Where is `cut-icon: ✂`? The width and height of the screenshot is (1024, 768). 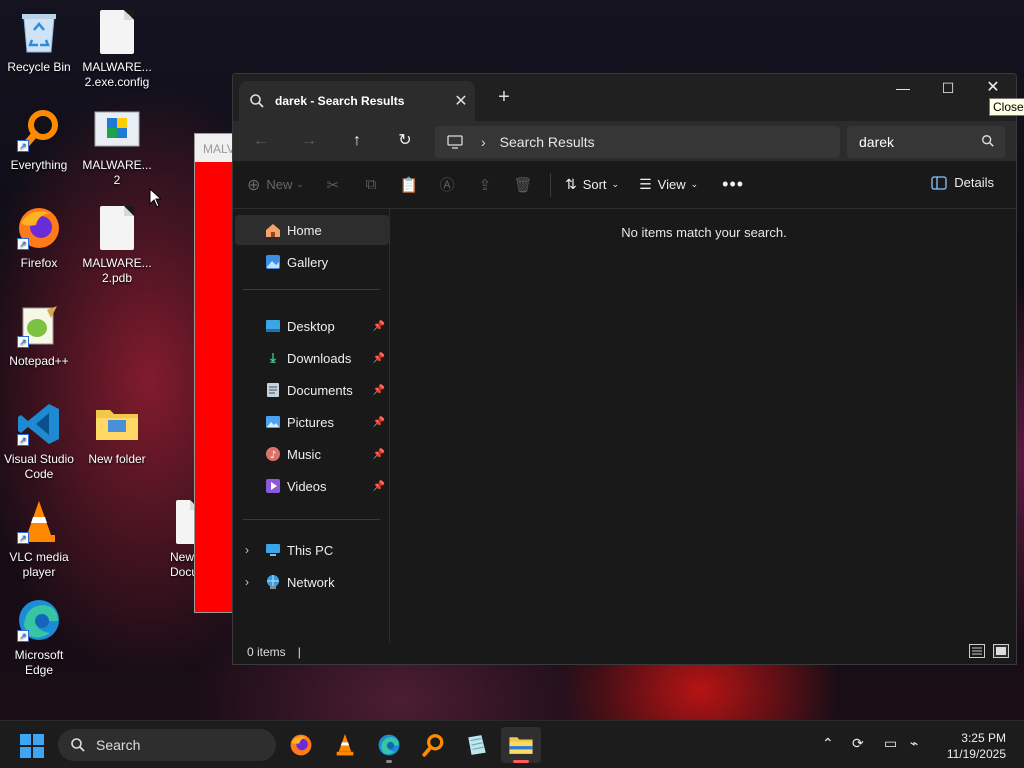
cut-icon: ✂ is located at coordinates (333, 185).